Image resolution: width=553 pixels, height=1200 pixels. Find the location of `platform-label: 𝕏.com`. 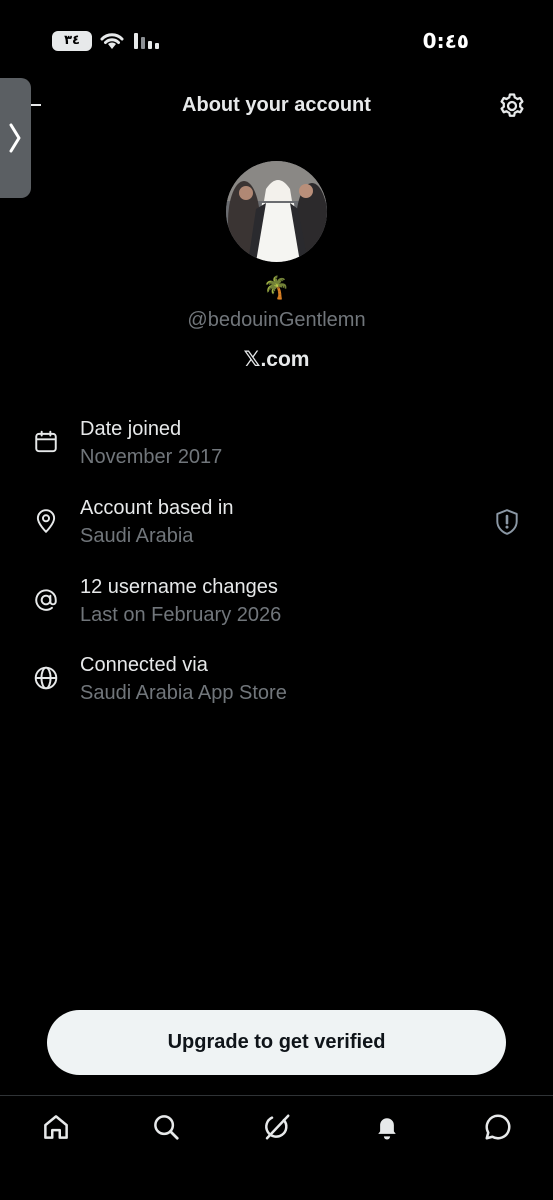

platform-label: 𝕏.com is located at coordinates (276, 359).